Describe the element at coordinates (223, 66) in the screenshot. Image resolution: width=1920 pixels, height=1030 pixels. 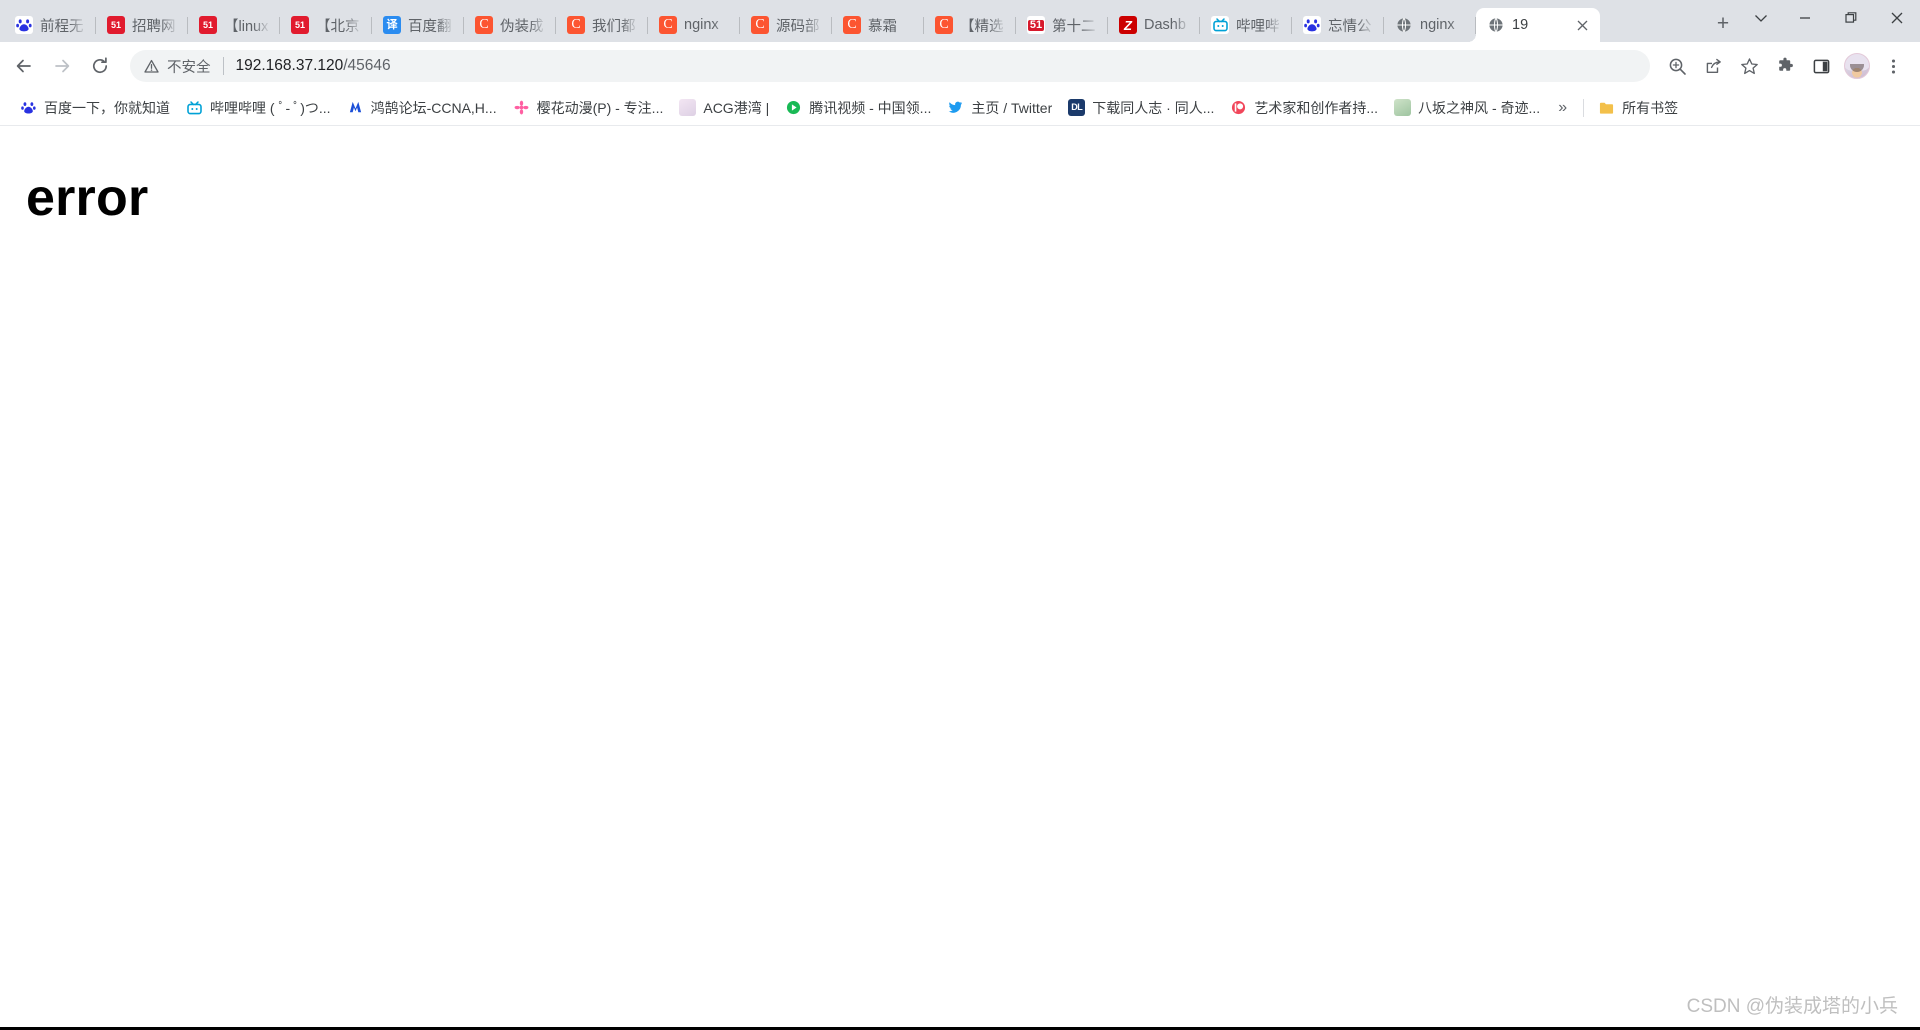
I see `omnibox-divider` at that location.